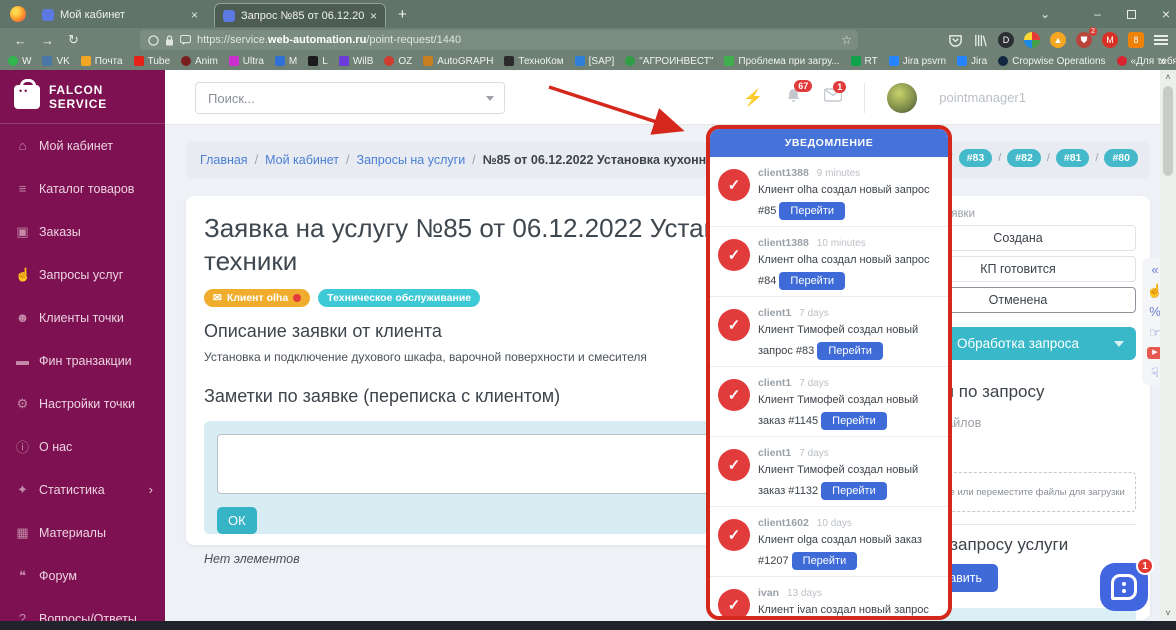 The height and width of the screenshot is (630, 1176). What do you see at coordinates (1032, 40) in the screenshot?
I see `extension-colors-icon` at bounding box center [1032, 40].